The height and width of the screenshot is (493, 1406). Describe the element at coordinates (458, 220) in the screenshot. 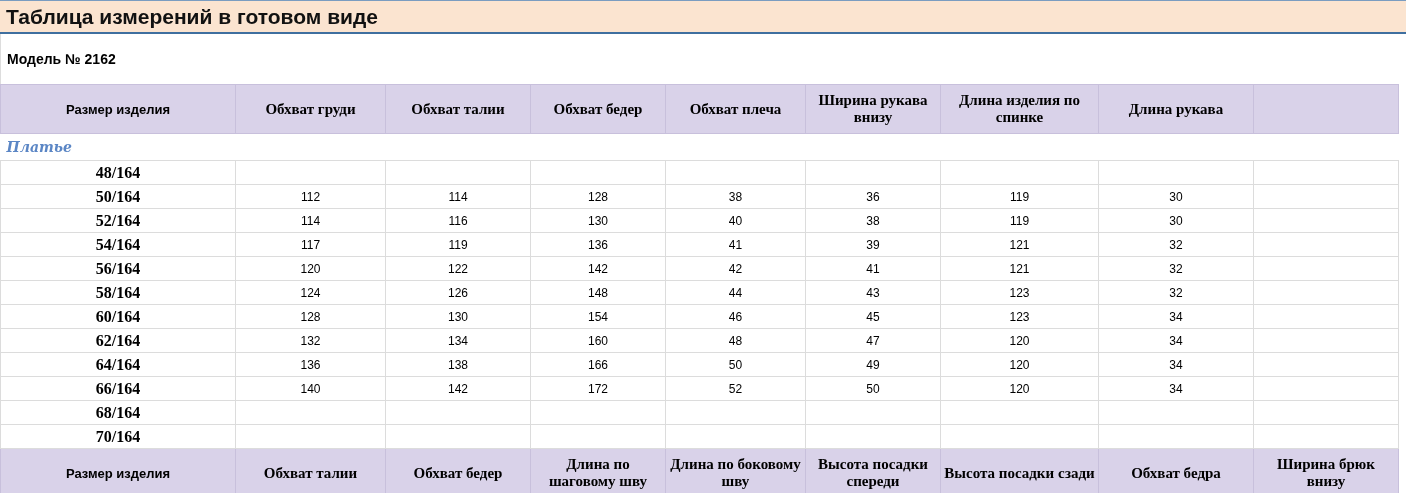

I see `table-cell: 116` at that location.